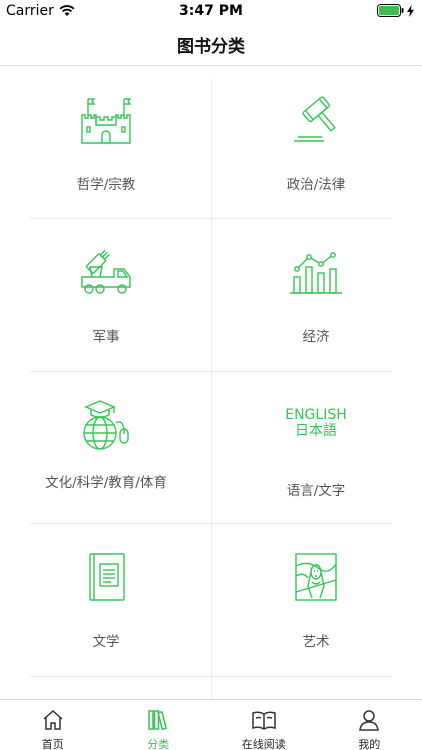 The image size is (422, 750). I want to click on charging-bolt-icon, so click(410, 10).